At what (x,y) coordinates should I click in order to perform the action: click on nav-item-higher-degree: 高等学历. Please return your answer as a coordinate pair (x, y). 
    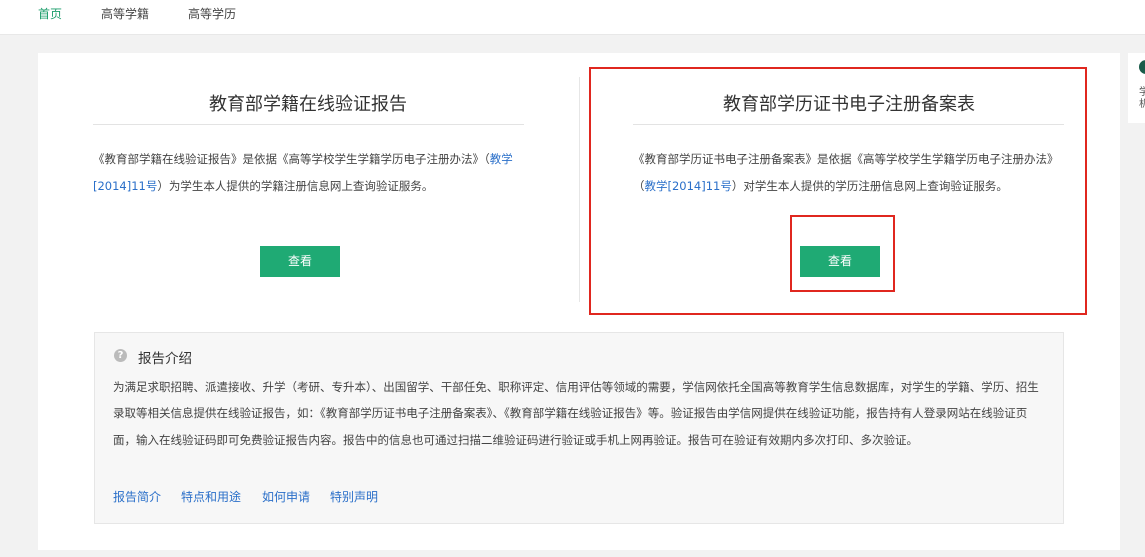
    Looking at the image, I should click on (212, 13).